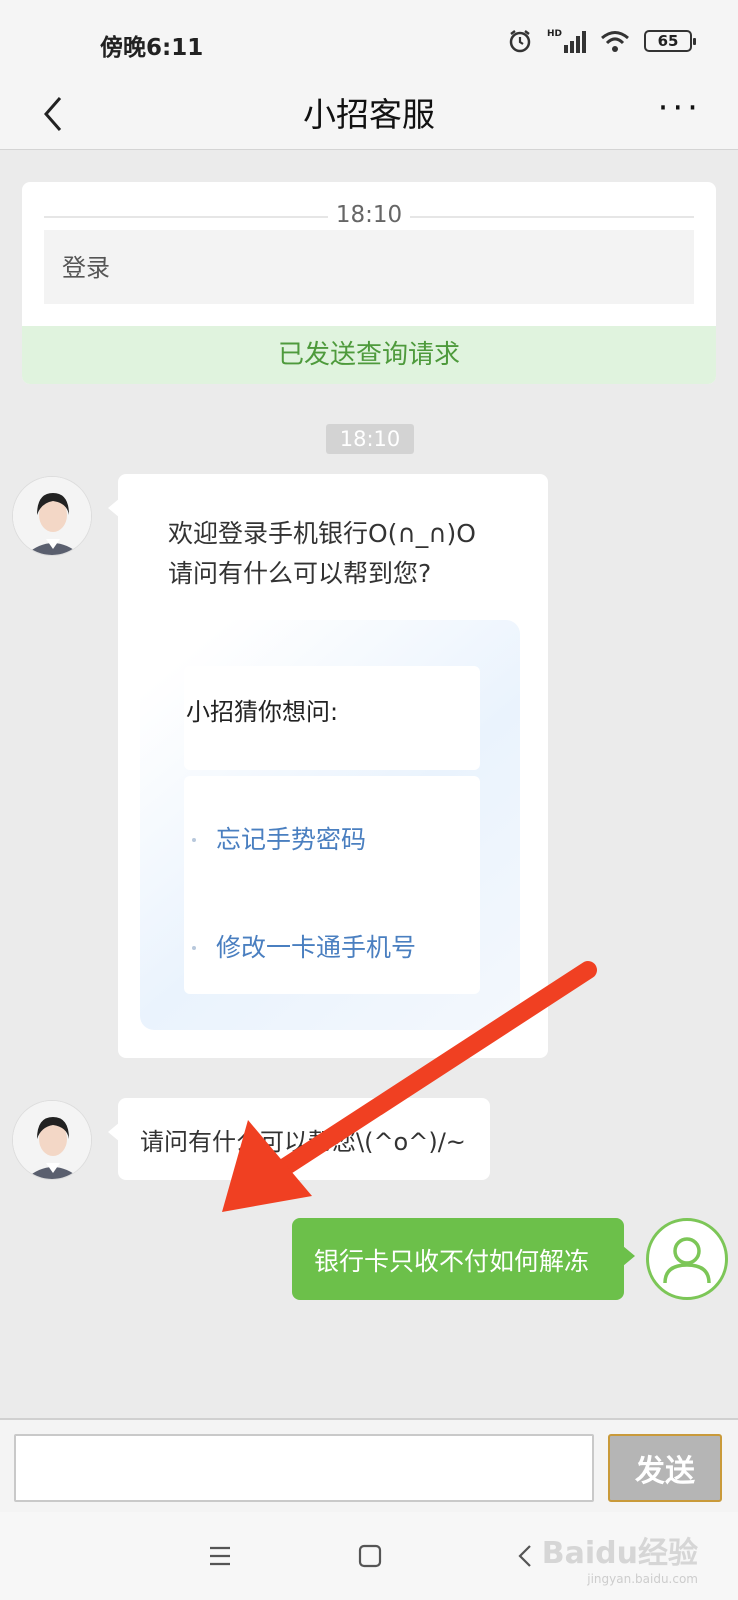 Image resolution: width=738 pixels, height=1600 pixels. I want to click on user-message-text: 银行卡只收不付如何解冻, so click(452, 1261).